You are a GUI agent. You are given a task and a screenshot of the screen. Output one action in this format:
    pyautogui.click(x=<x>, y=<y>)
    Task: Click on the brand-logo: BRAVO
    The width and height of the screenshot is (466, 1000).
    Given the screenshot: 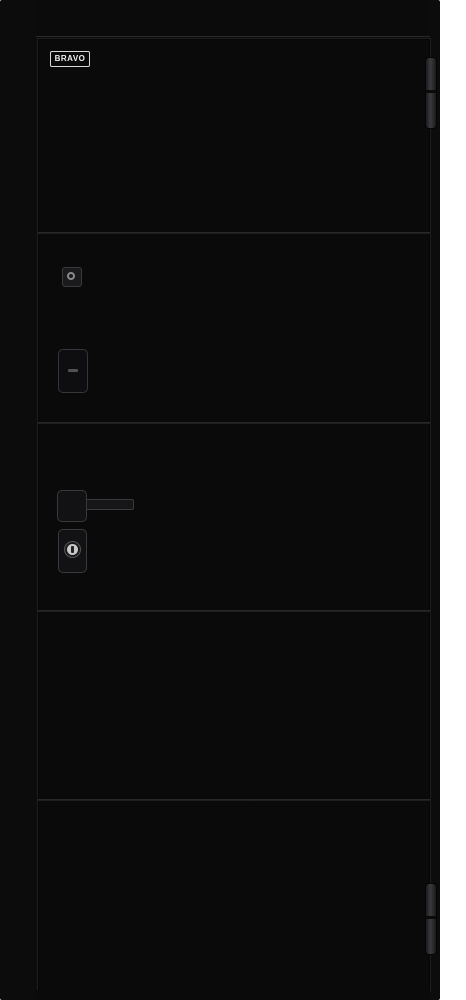 What is the action you would take?
    pyautogui.click(x=70, y=59)
    